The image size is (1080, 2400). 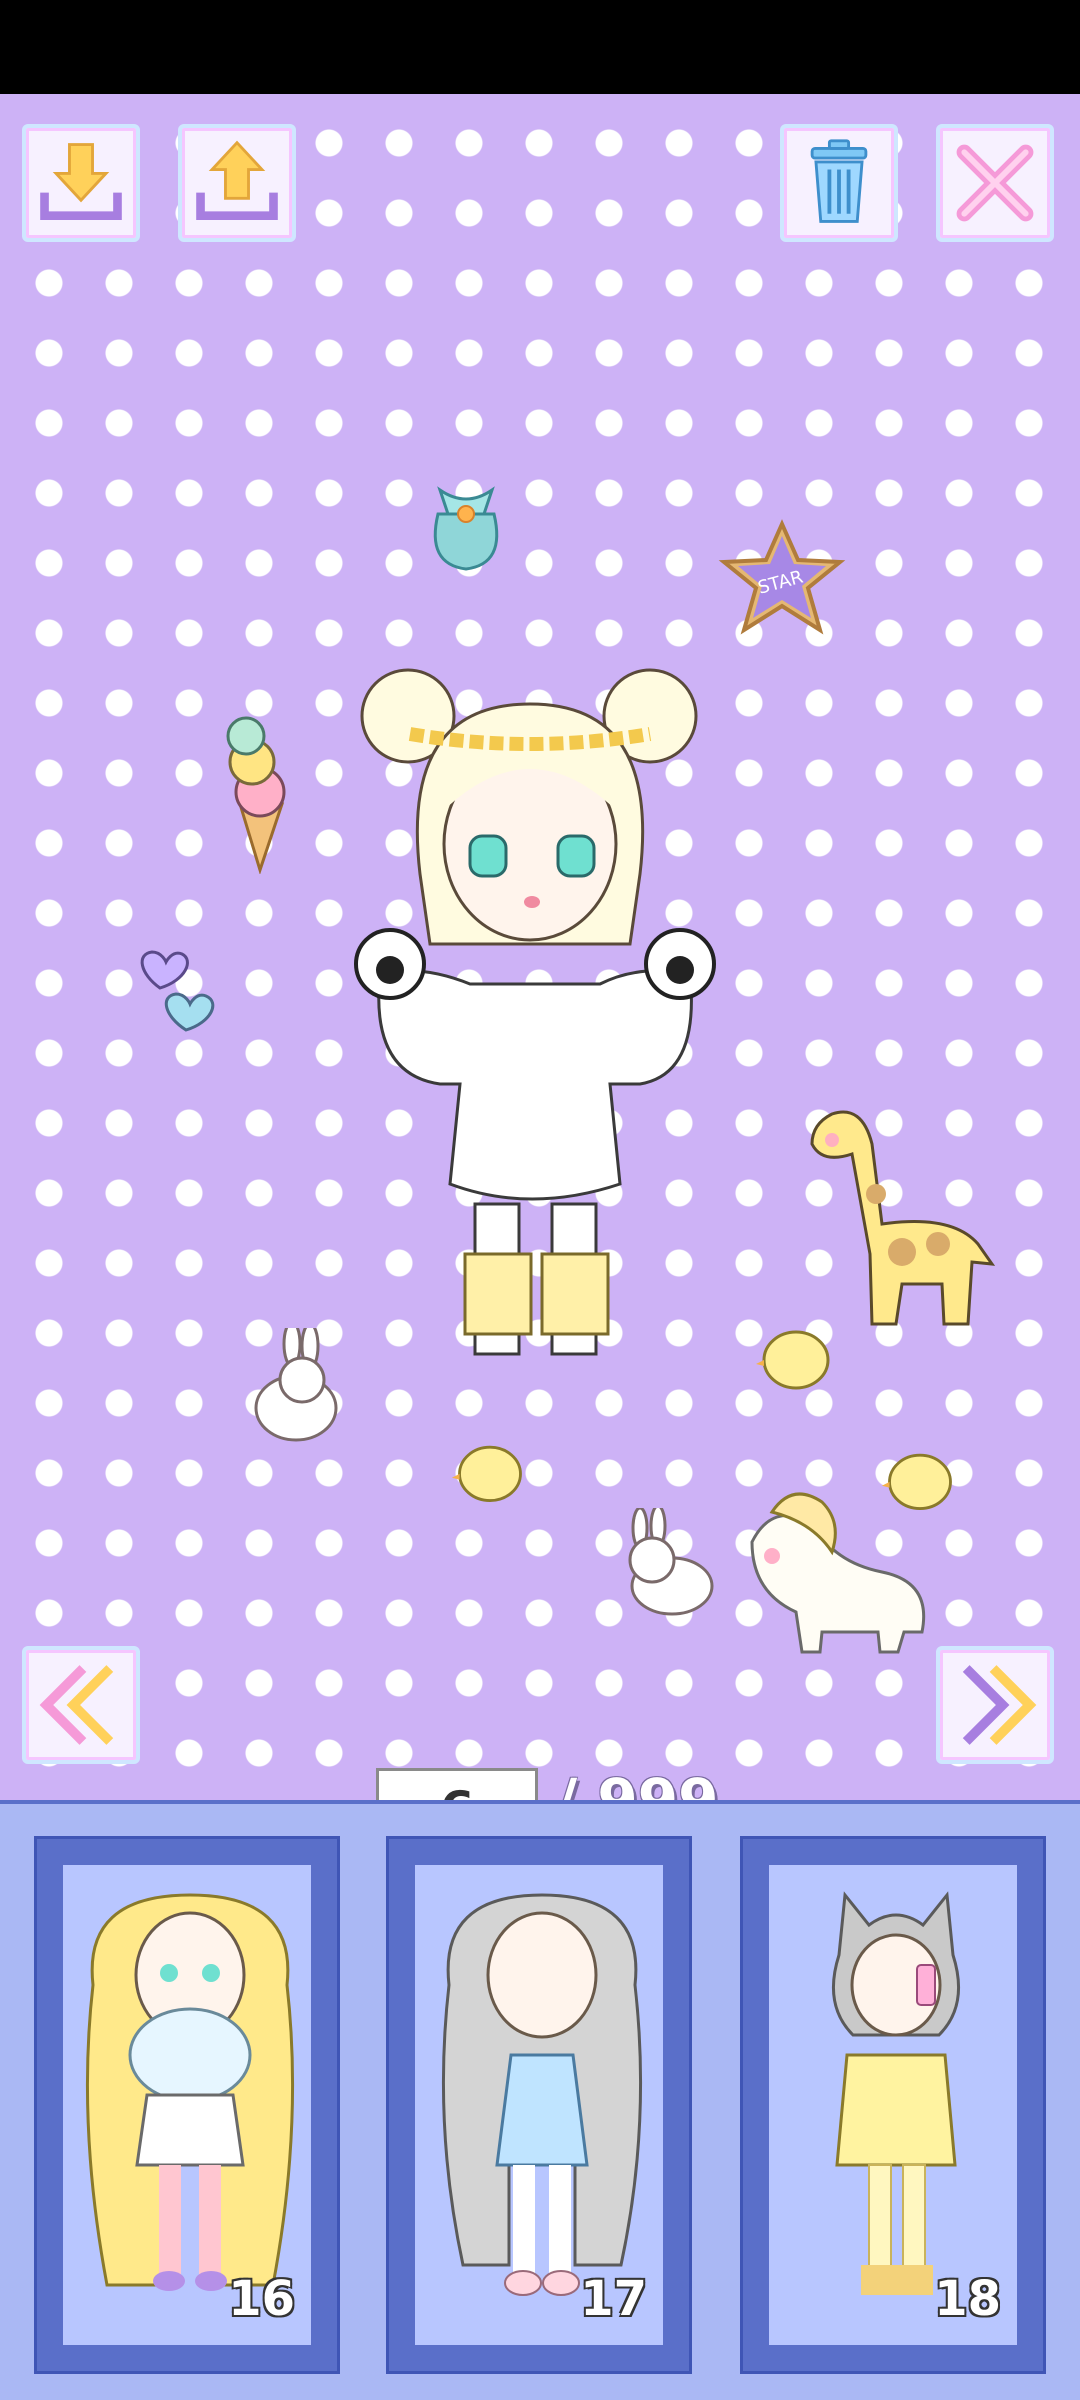 What do you see at coordinates (187, 2105) in the screenshot?
I see `character-slot-16: 16` at bounding box center [187, 2105].